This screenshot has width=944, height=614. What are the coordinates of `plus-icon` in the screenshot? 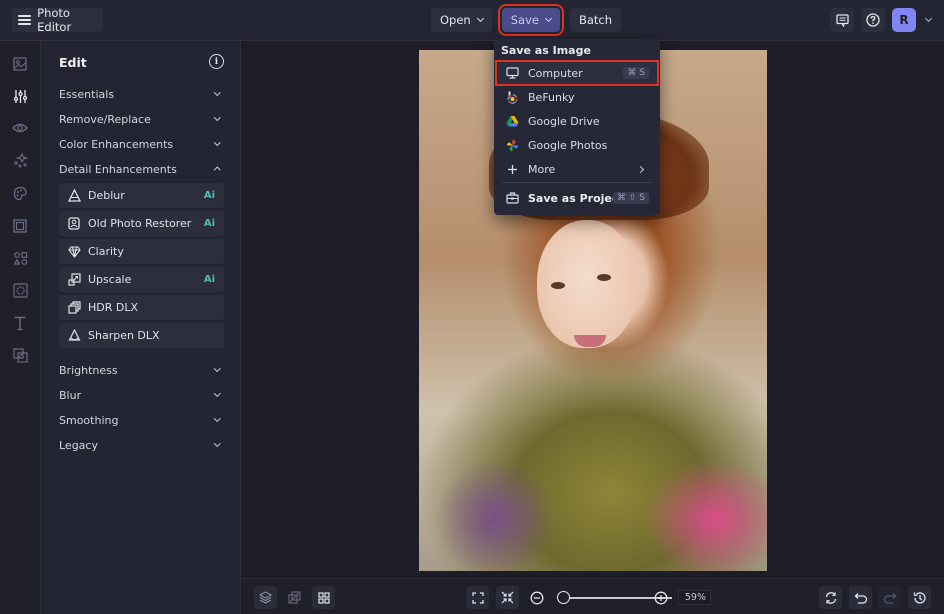 It's located at (512, 169).